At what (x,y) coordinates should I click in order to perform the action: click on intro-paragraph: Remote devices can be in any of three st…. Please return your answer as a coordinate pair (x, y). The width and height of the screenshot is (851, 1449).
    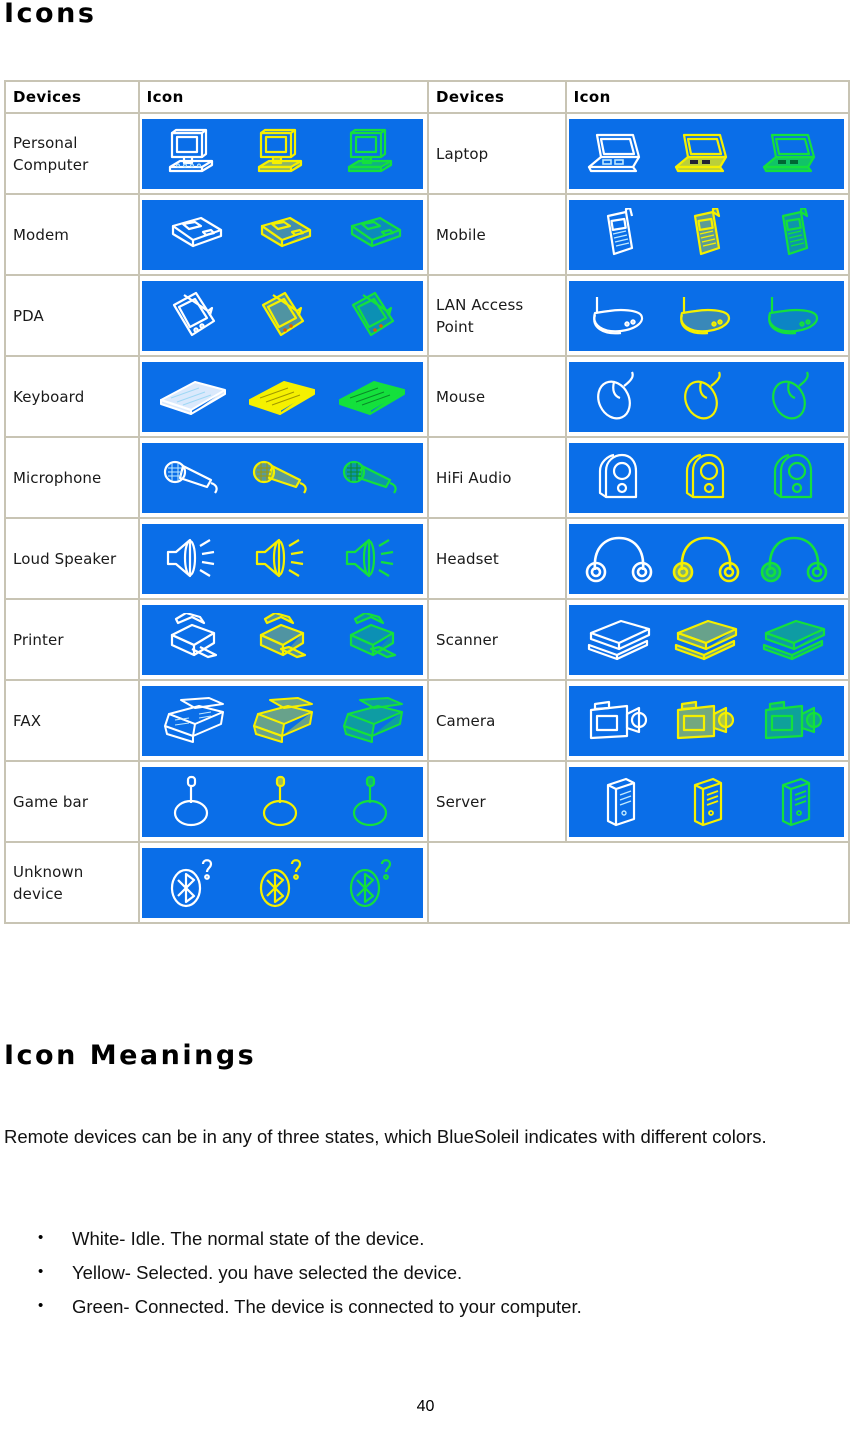
    Looking at the image, I should click on (385, 1136).